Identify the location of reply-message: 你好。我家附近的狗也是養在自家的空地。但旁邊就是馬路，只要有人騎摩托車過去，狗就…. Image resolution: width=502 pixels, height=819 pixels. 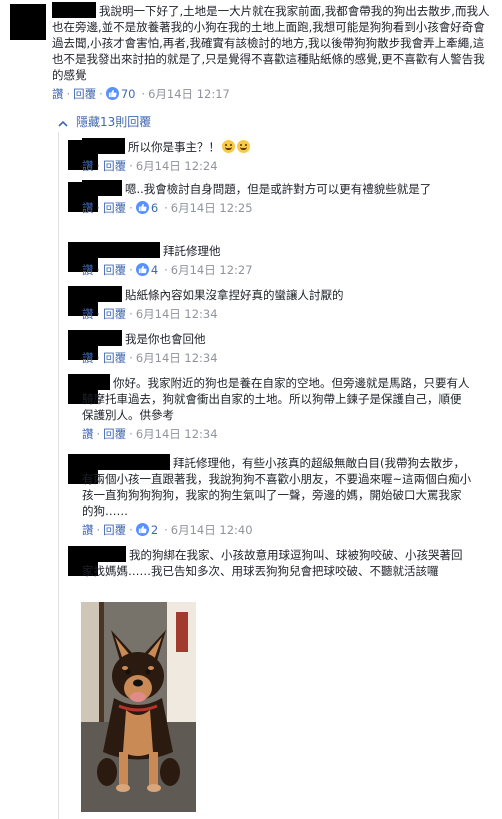
(276, 399).